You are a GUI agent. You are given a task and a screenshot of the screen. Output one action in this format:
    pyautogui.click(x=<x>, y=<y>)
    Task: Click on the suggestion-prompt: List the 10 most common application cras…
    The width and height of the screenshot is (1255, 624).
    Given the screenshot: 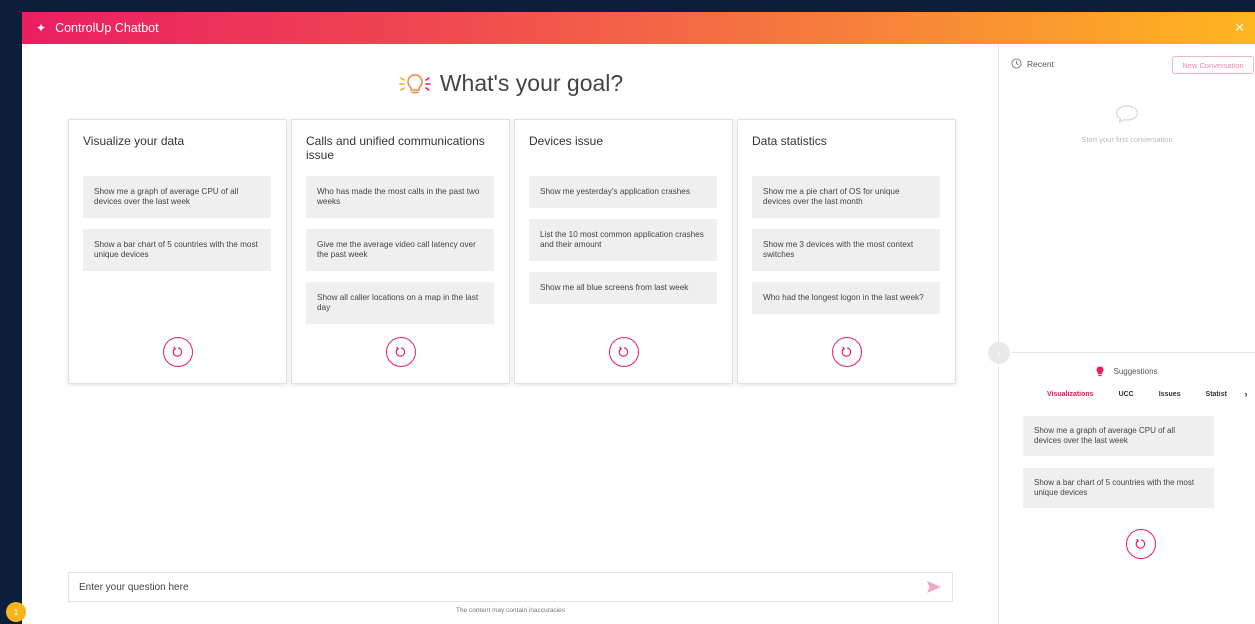 What is the action you would take?
    pyautogui.click(x=623, y=240)
    